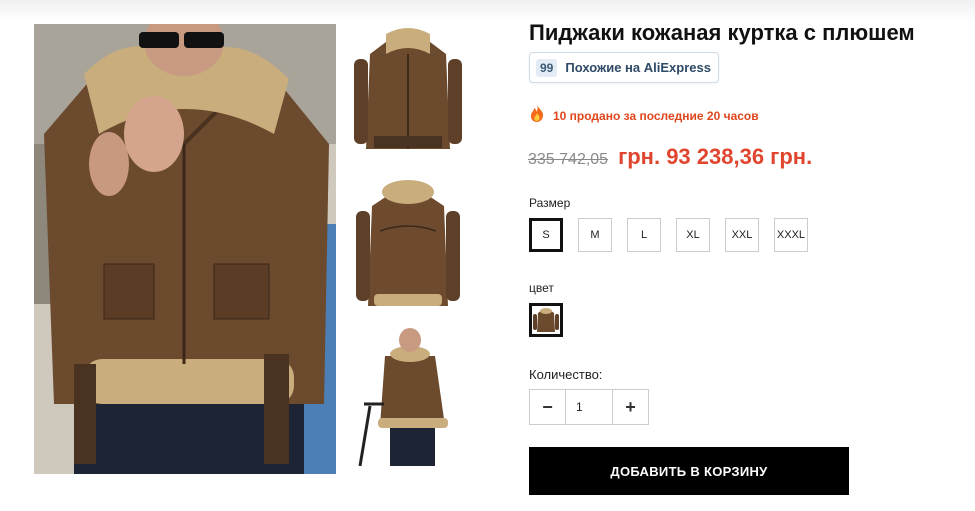  I want to click on aliexpress-label: Похожие на AliExpress, so click(638, 67).